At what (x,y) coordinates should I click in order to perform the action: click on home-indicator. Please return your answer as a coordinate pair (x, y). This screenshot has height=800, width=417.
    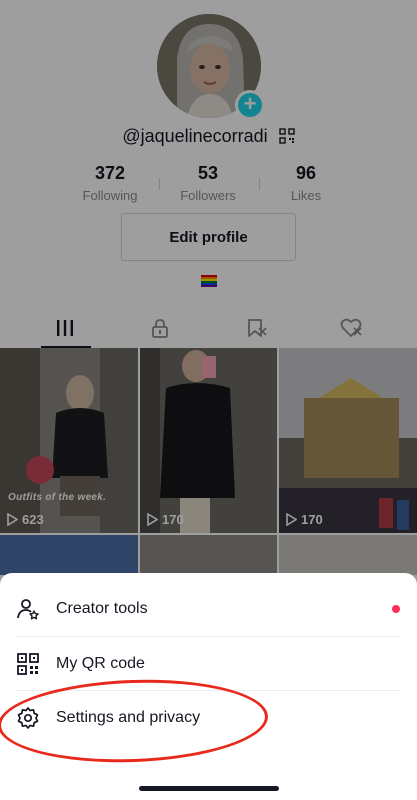
    Looking at the image, I should click on (209, 788).